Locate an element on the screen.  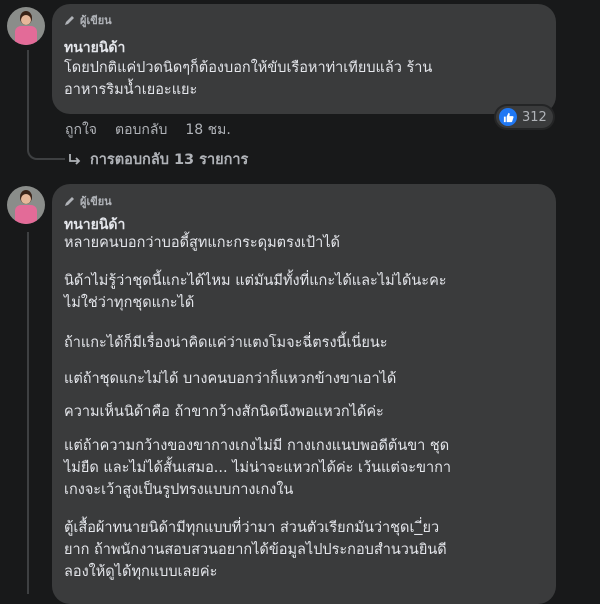
comment-author-name: ทนายนิด้า is located at coordinates (94, 48).